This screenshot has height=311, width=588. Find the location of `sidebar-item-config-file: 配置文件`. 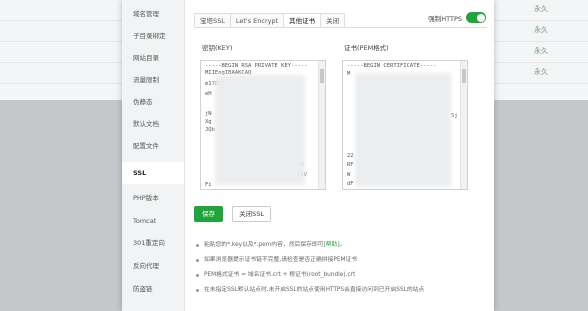

sidebar-item-config-file: 配置文件 is located at coordinates (153, 146).